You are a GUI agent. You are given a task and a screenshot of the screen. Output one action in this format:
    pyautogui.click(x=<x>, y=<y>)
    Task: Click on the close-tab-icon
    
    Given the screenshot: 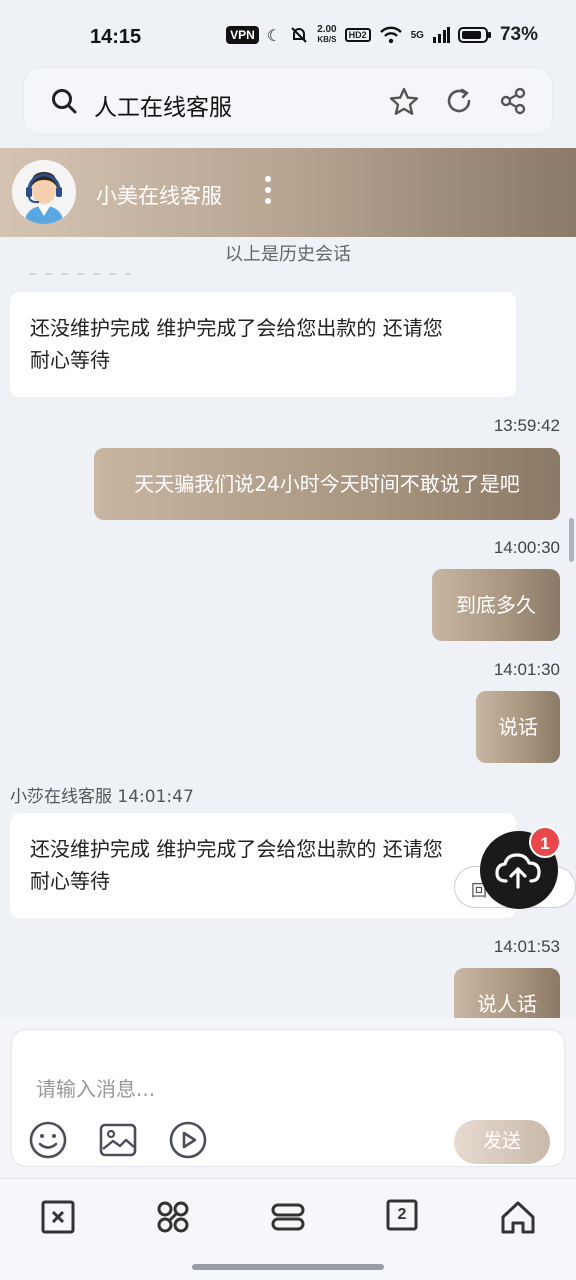 What is the action you would take?
    pyautogui.click(x=60, y=1219)
    